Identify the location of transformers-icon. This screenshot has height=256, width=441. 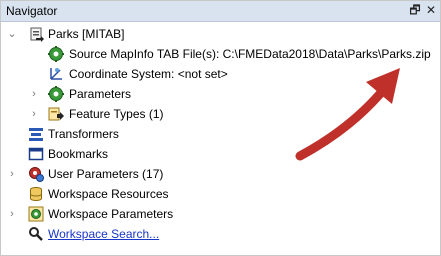
(36, 134).